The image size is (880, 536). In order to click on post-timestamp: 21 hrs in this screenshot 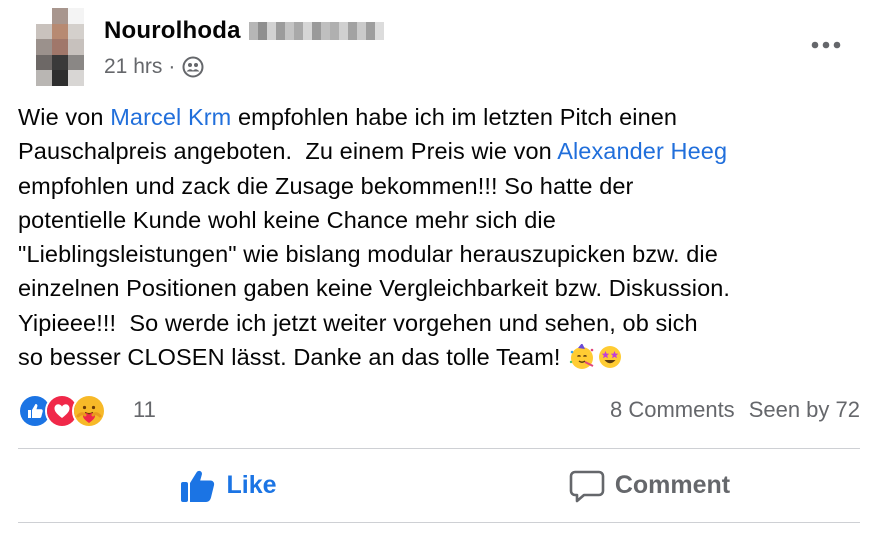, I will do `click(133, 67)`.